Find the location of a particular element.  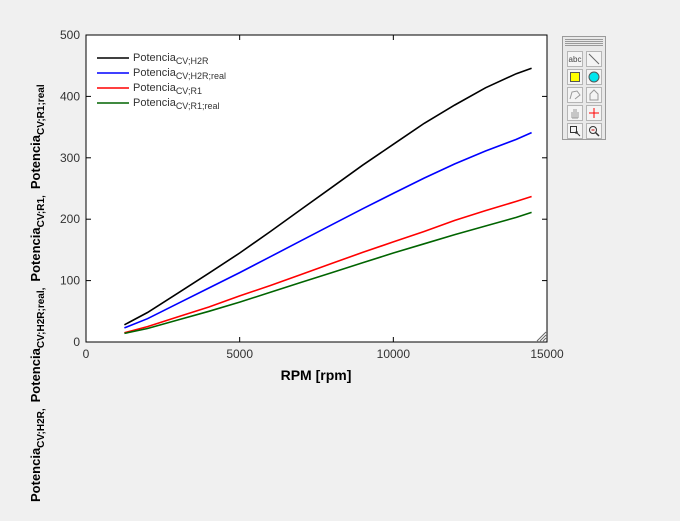

freehand-tool-icon is located at coordinates (575, 95).